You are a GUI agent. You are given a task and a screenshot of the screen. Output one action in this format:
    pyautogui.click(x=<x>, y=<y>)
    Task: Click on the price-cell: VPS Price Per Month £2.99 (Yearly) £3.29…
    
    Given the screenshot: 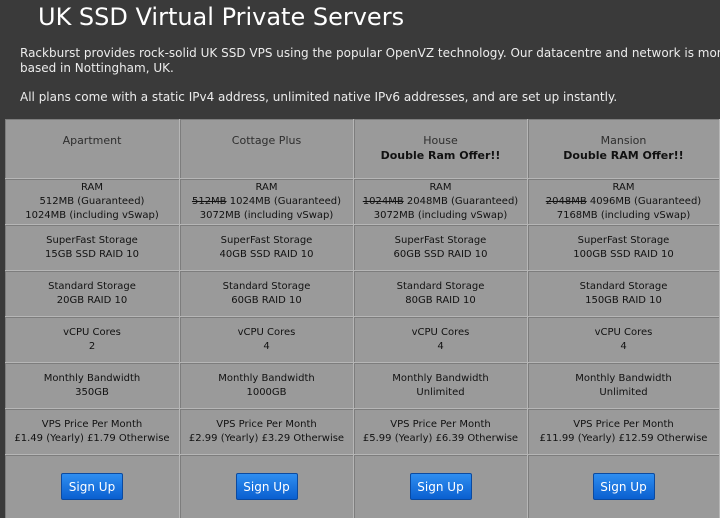 What is the action you would take?
    pyautogui.click(x=267, y=432)
    